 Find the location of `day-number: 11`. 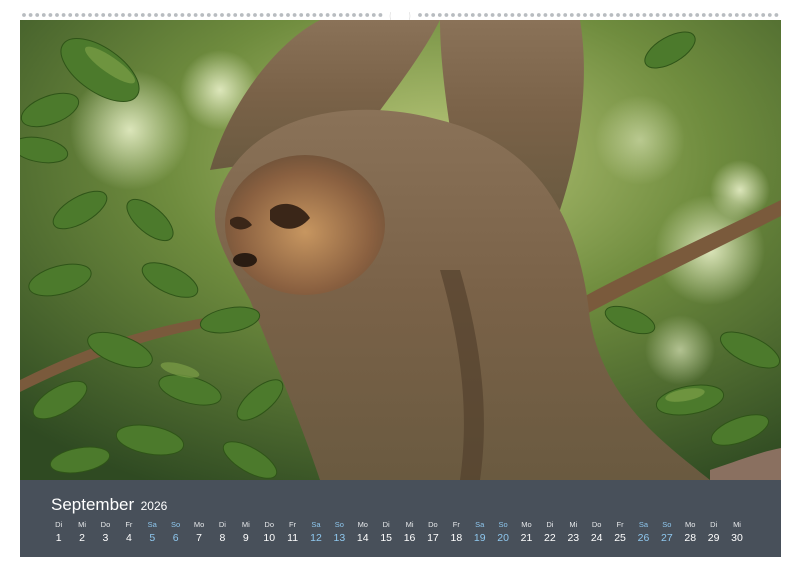

day-number: 11 is located at coordinates (293, 538).